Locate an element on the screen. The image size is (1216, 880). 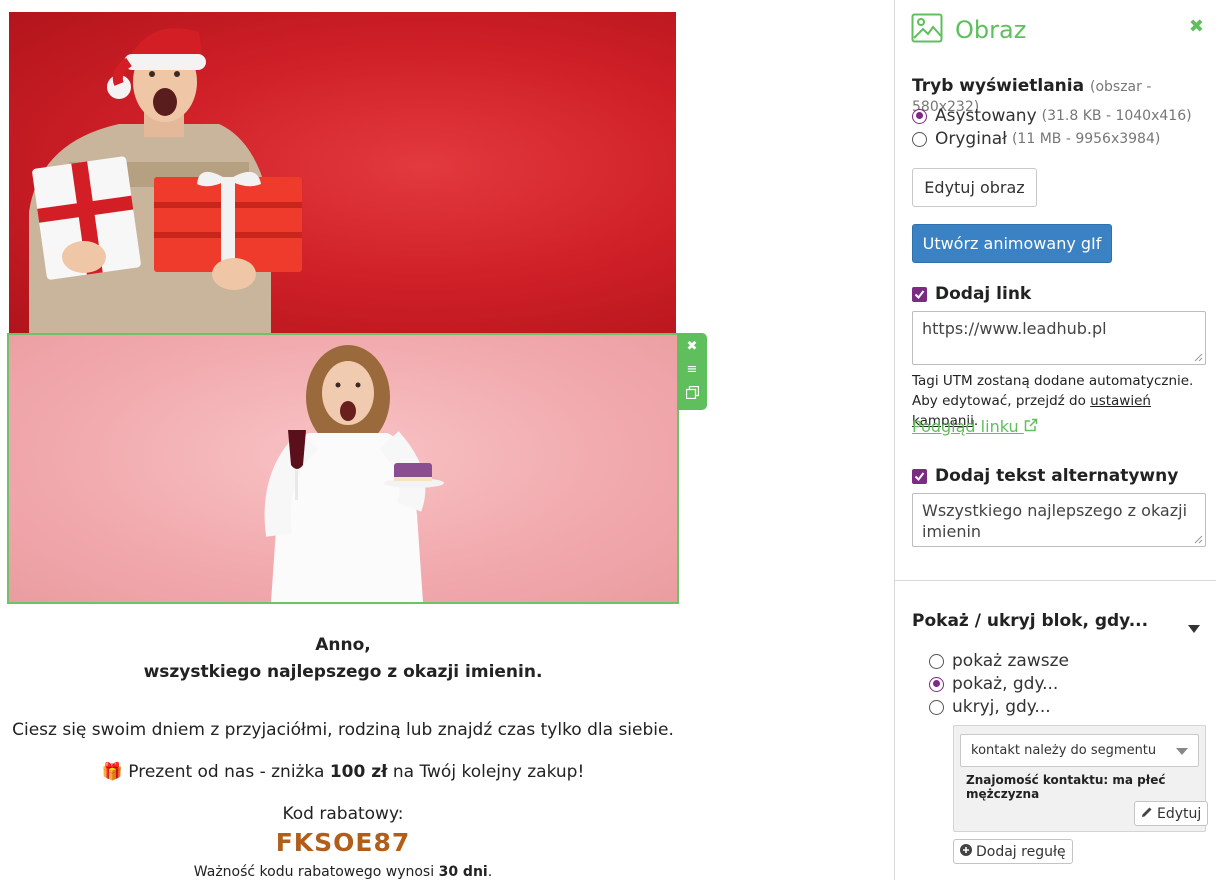
gift-text-before: Prezent od nas - zniżka is located at coordinates (226, 772).